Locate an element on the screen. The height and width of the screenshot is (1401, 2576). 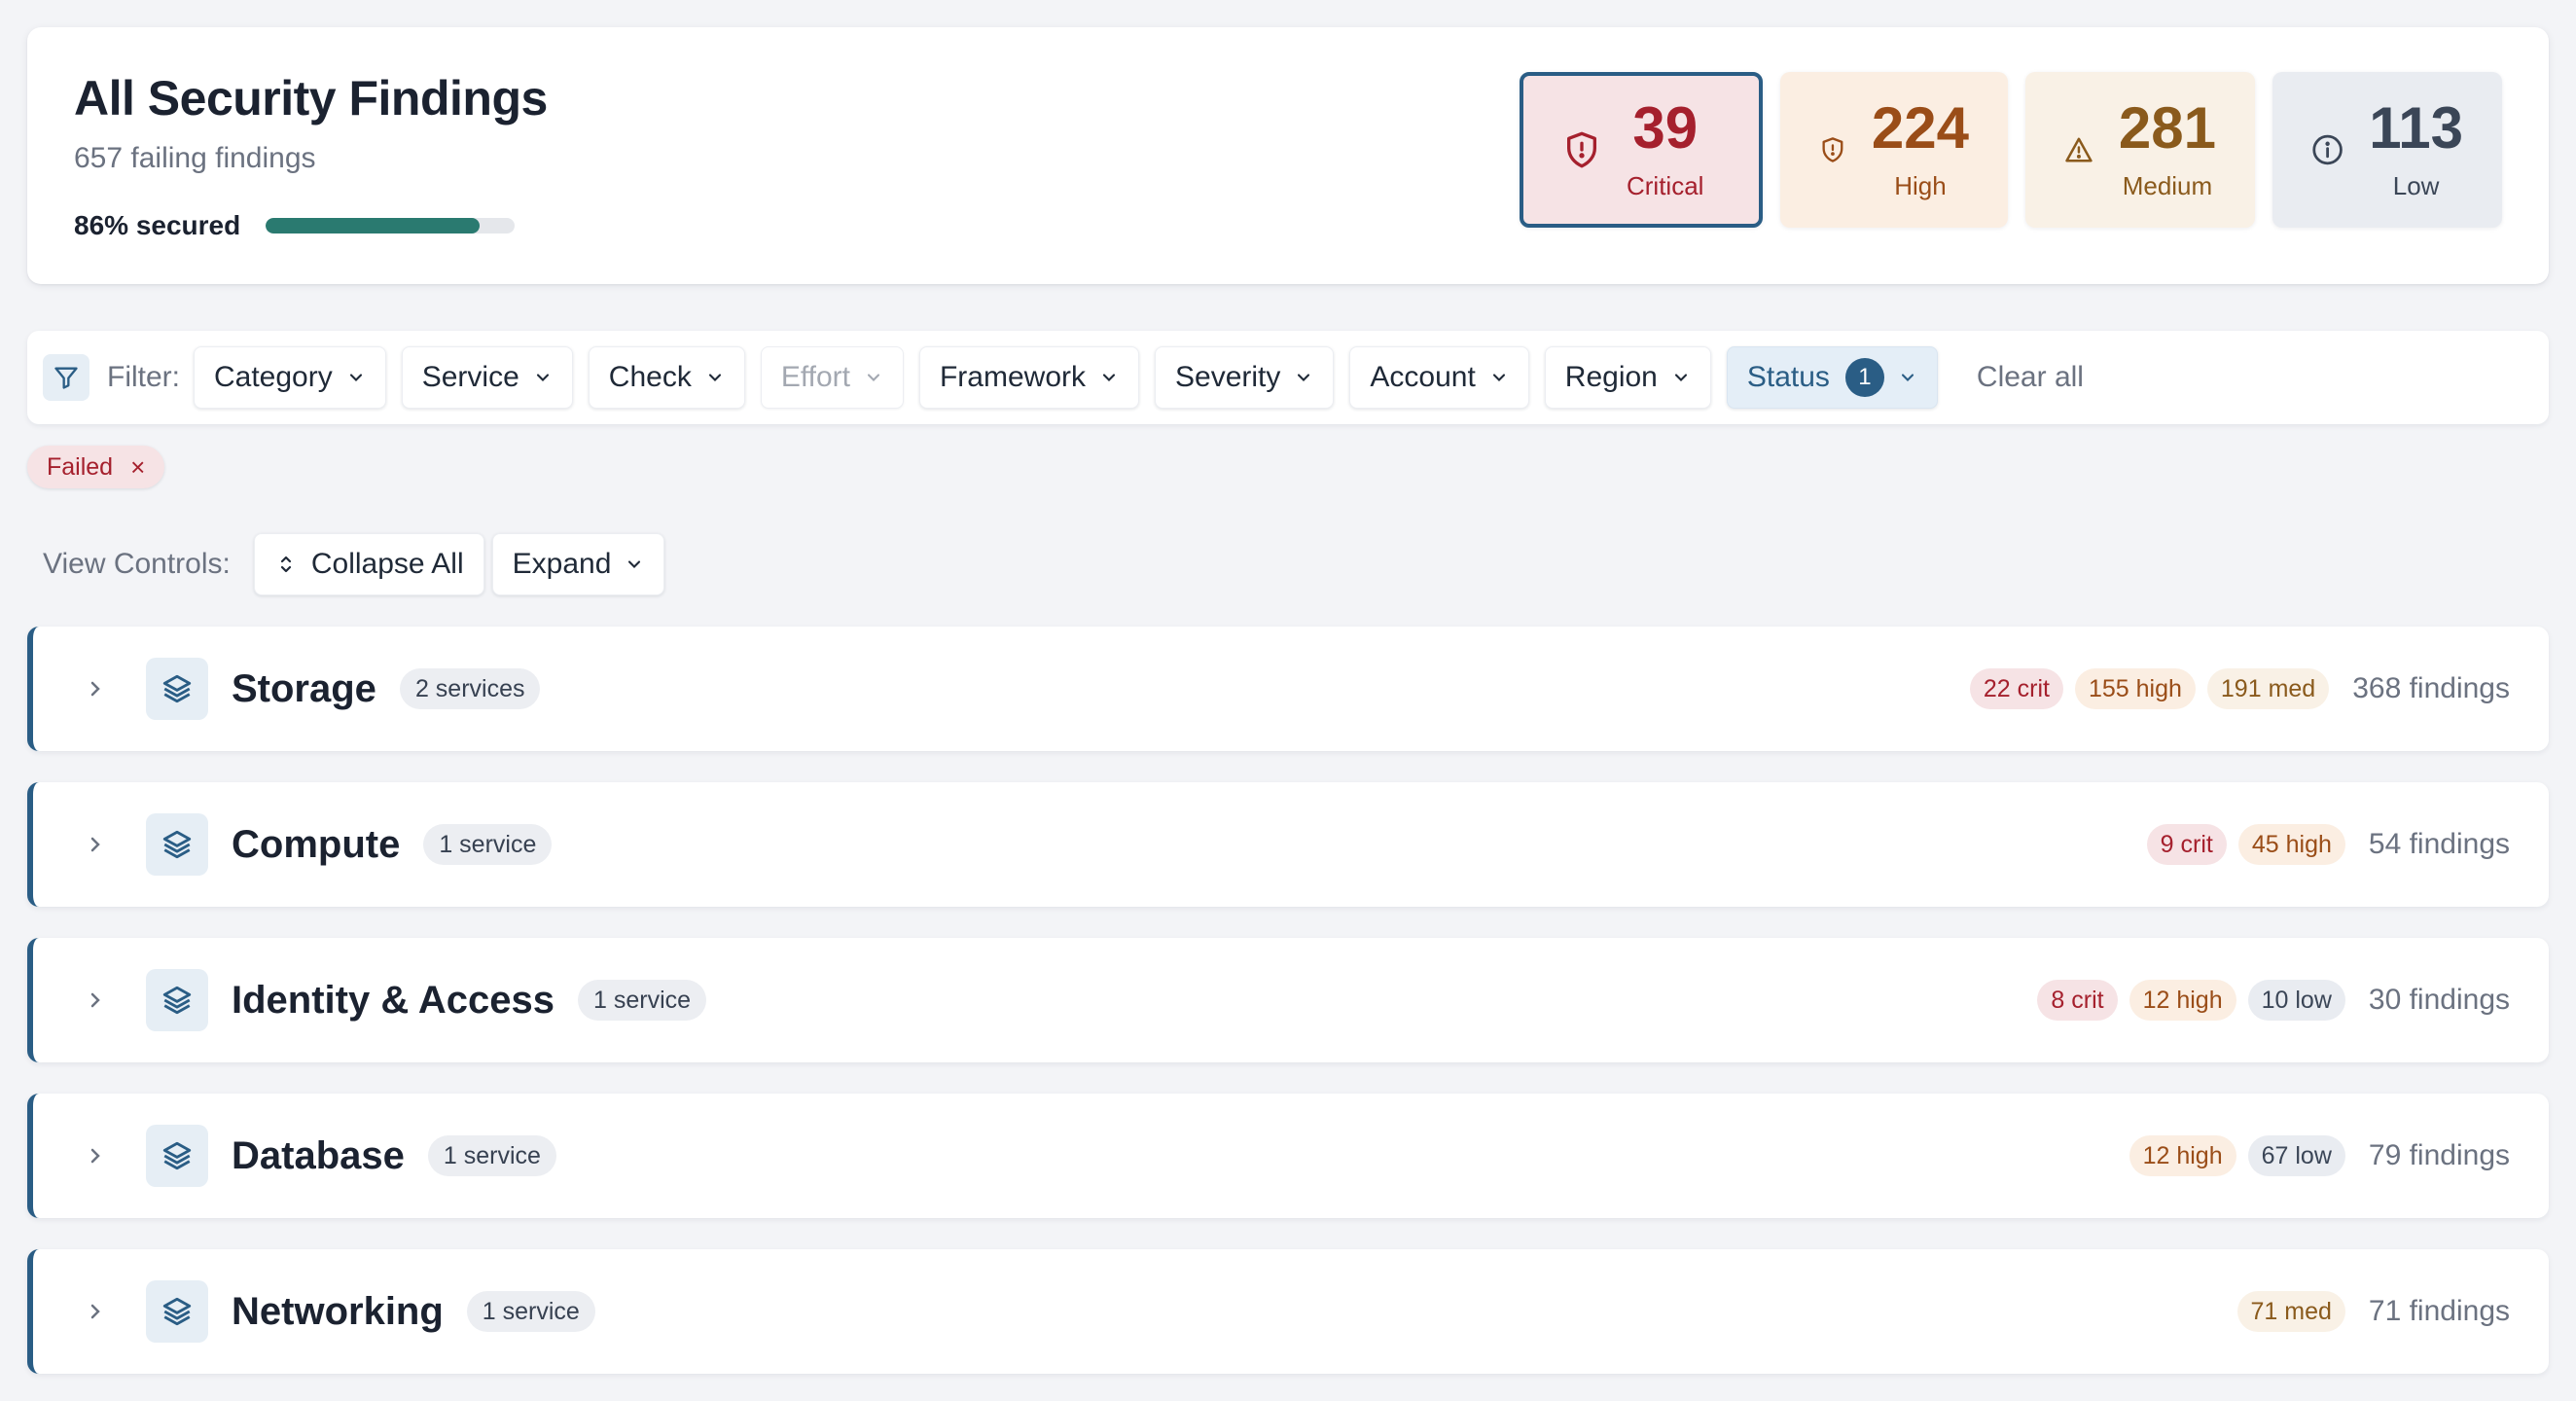
severity-pill-low: 67 low is located at coordinates (2296, 1155).